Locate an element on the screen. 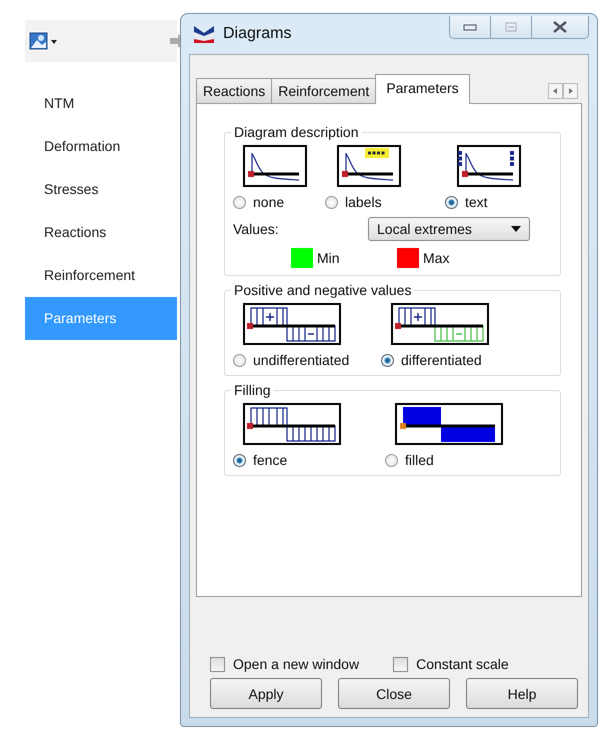 The width and height of the screenshot is (600, 731). dialog-button: Apply is located at coordinates (266, 693).